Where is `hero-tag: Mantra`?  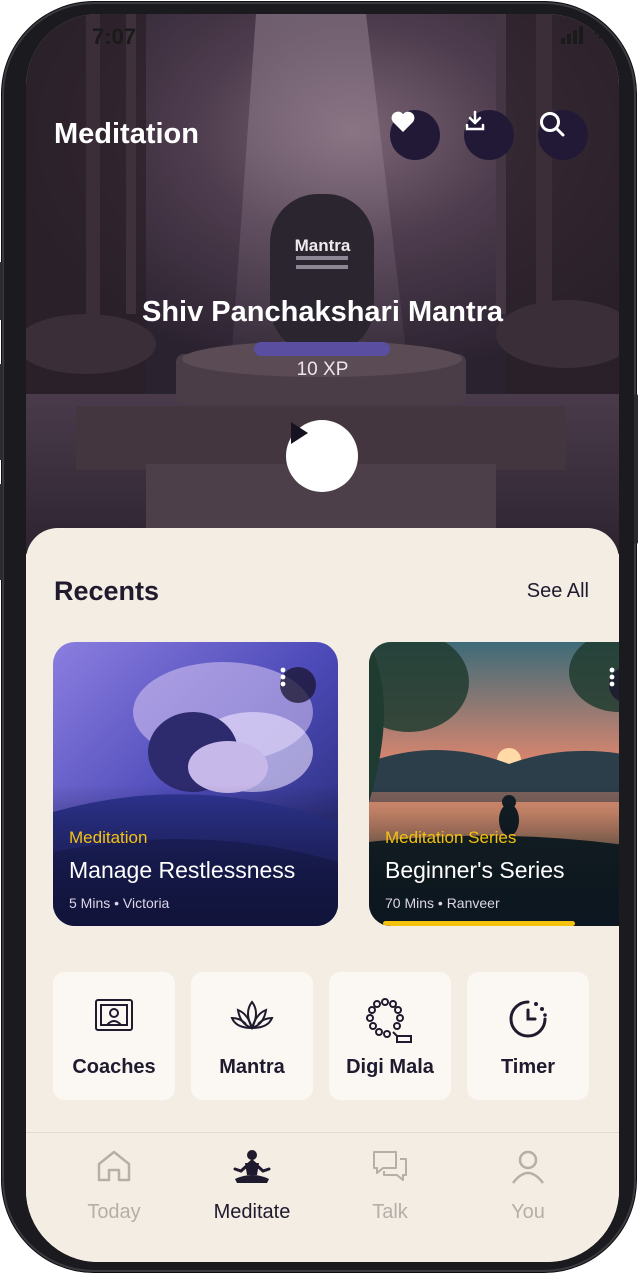
hero-tag: Mantra is located at coordinates (322, 245).